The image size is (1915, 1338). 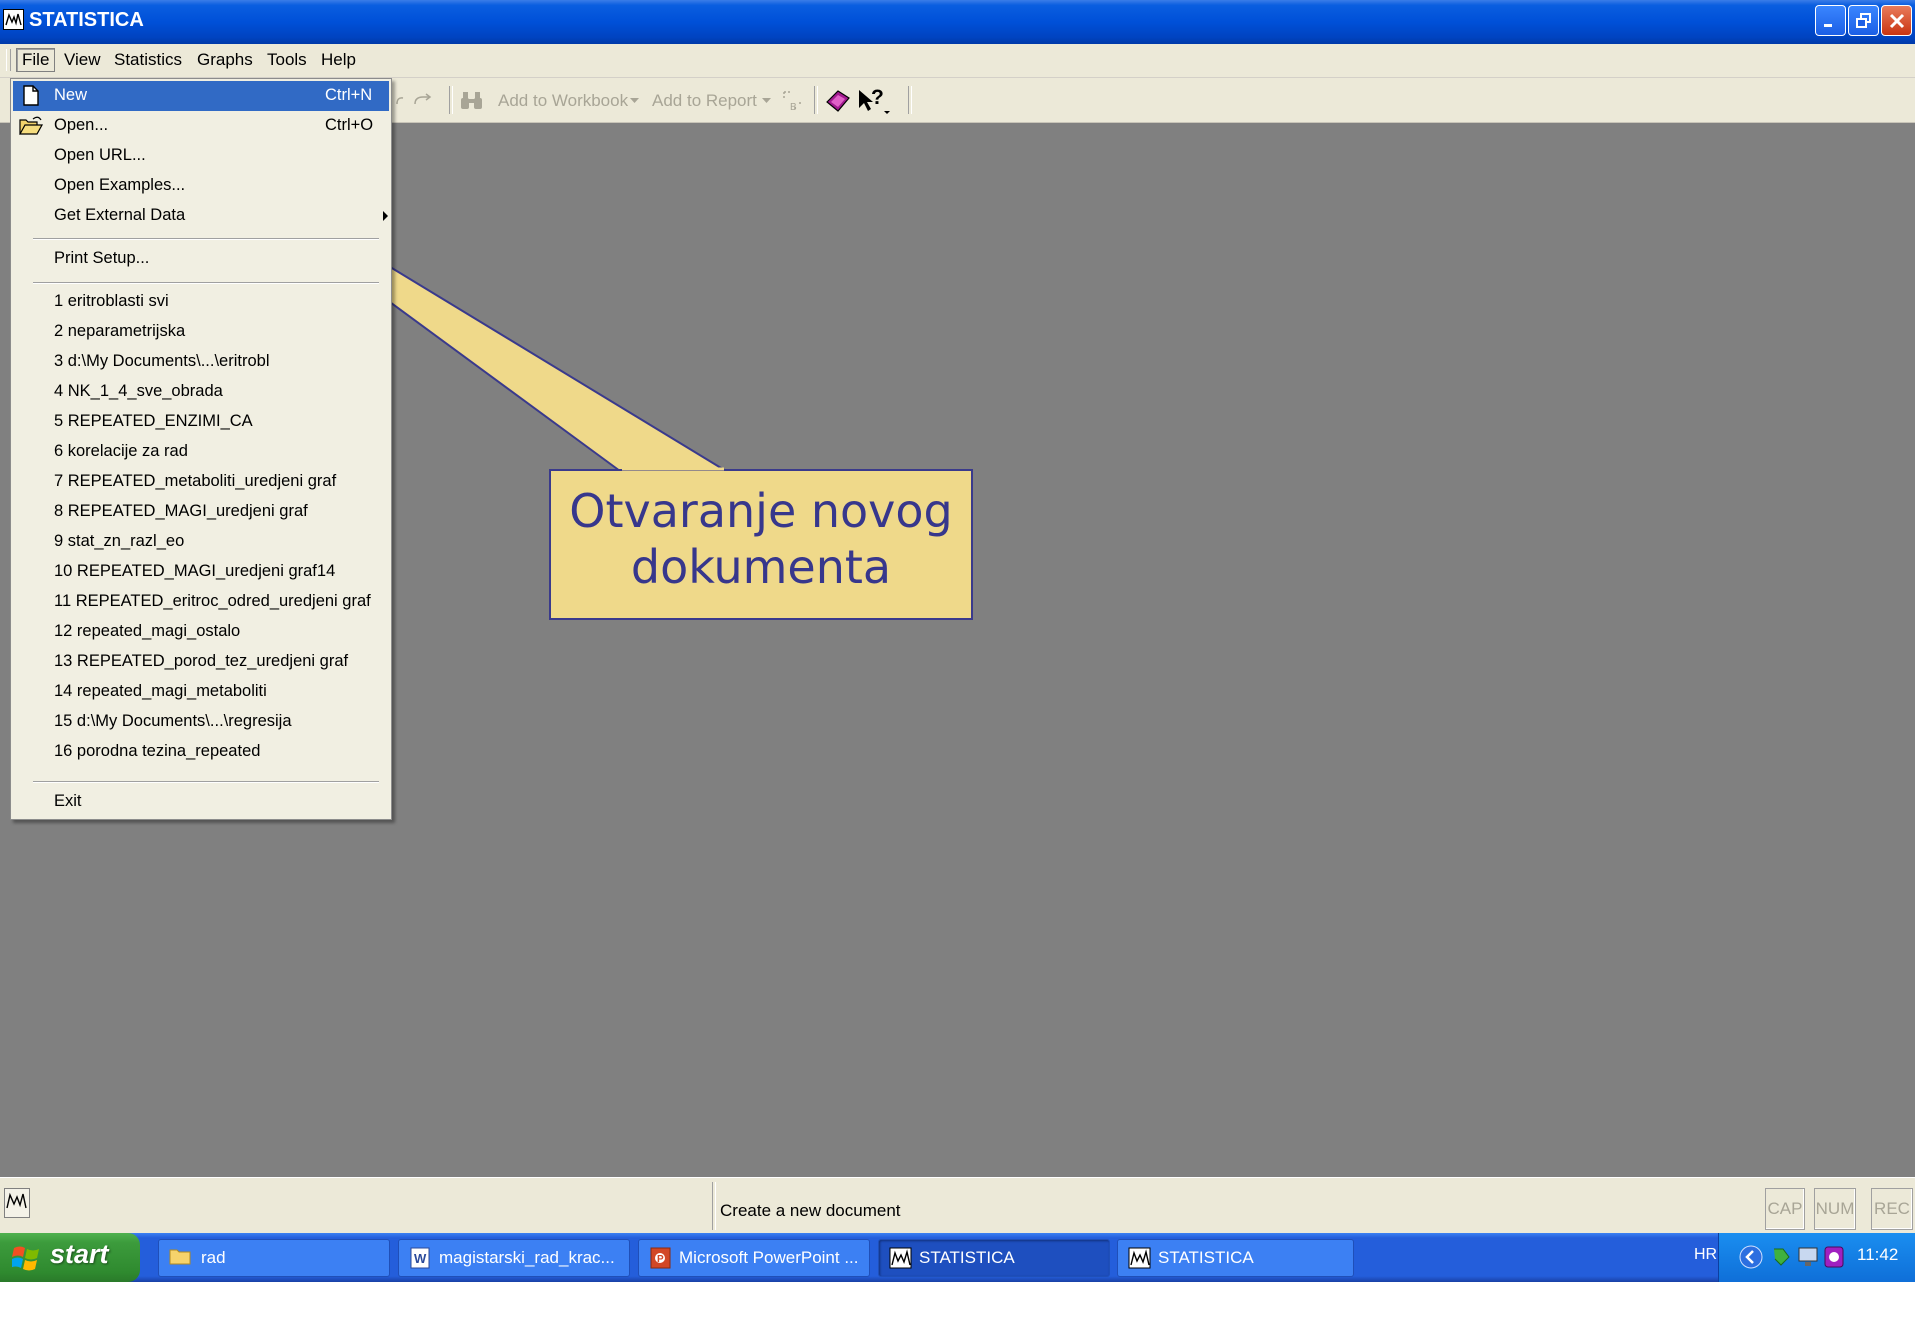 What do you see at coordinates (957, 1205) in the screenshot?
I see `status-bar: Create a new document CAP NUM REC` at bounding box center [957, 1205].